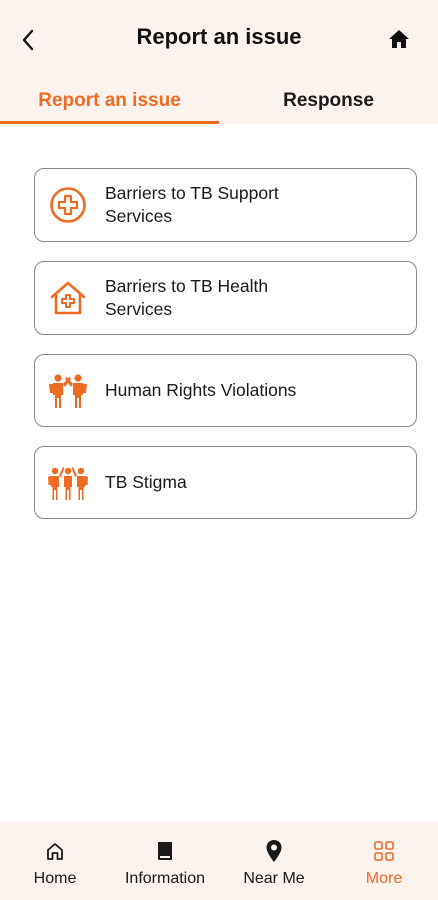 This screenshot has width=438, height=900. I want to click on issue-card-tb-stigma: TB Stigma, so click(225, 482).